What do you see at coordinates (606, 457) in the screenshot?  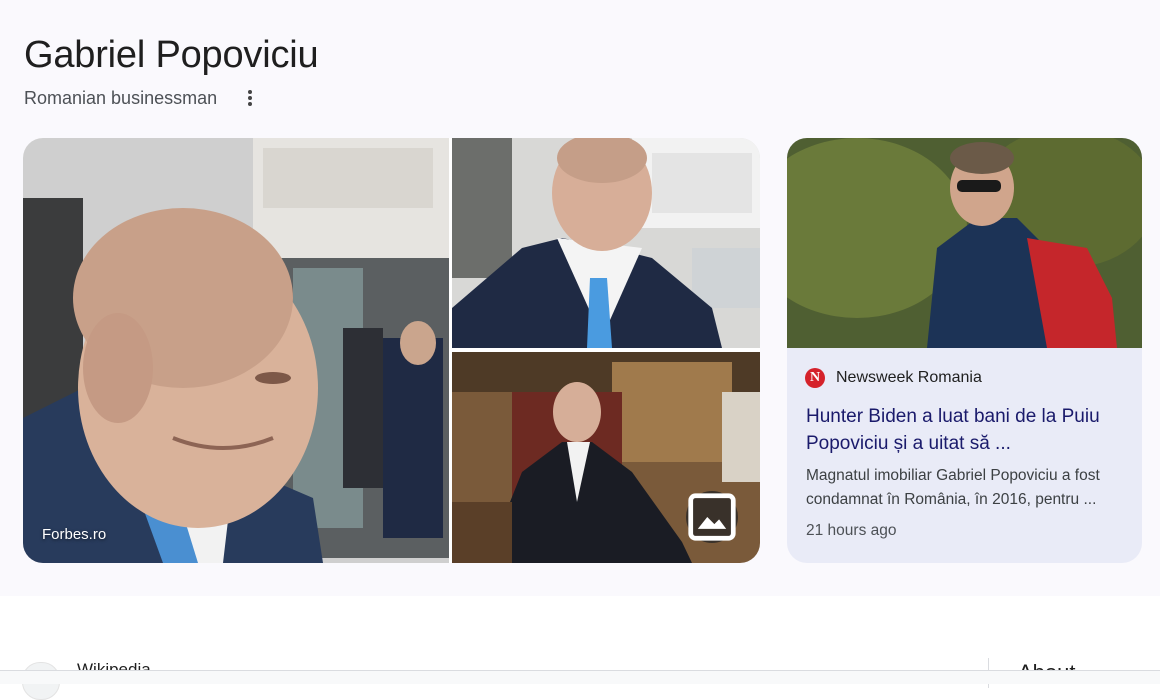 I see `photo-bottom-right` at bounding box center [606, 457].